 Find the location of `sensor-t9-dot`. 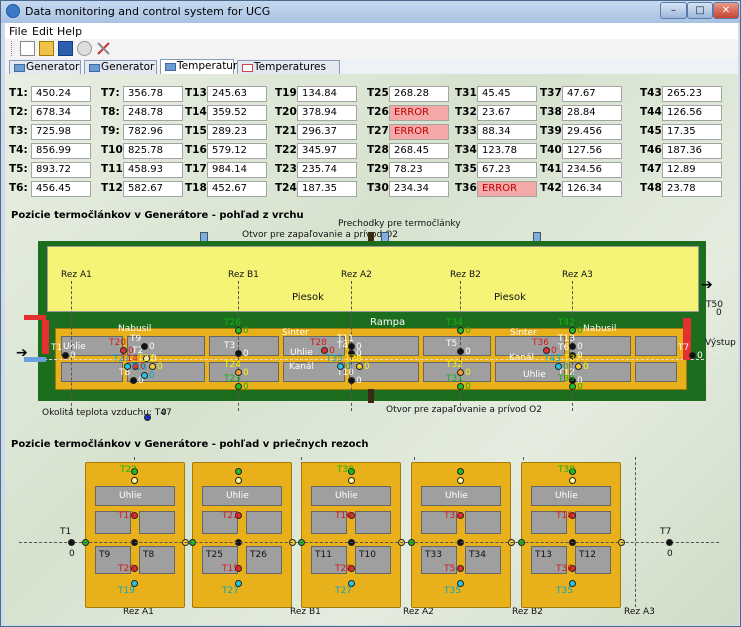

sensor-t9-dot is located at coordinates (144, 346).